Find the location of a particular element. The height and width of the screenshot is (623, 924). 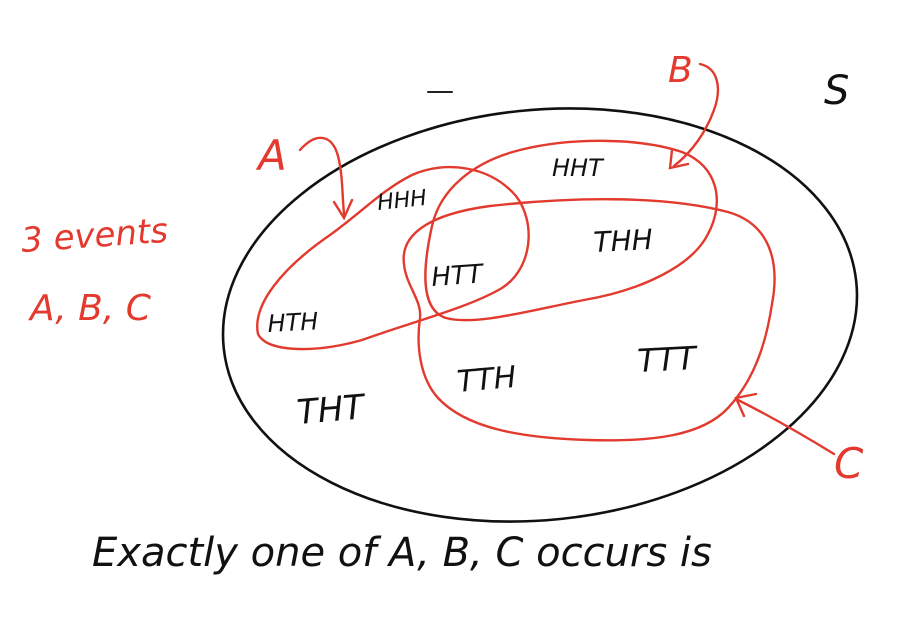

sample-space-label: S is located at coordinates (836, 91).